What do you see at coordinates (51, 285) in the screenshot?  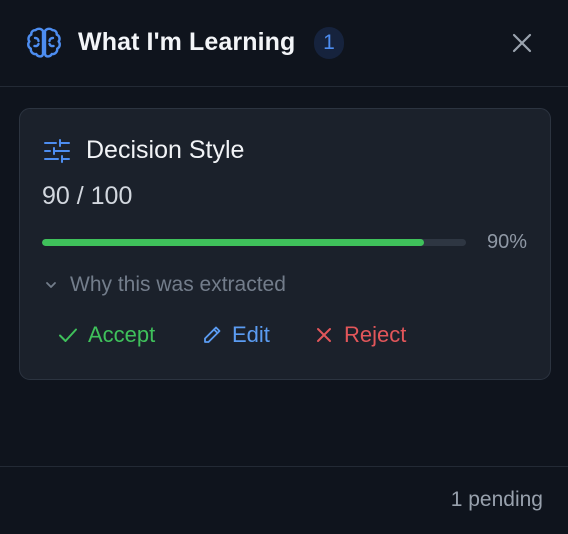 I see `chevron-down-icon` at bounding box center [51, 285].